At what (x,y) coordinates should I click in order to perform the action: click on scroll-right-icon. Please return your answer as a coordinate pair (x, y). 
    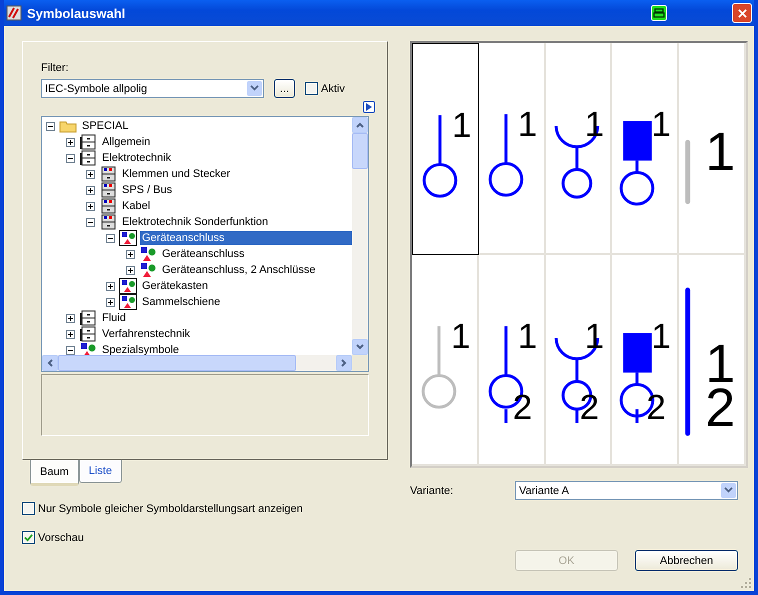
    Looking at the image, I should click on (344, 363).